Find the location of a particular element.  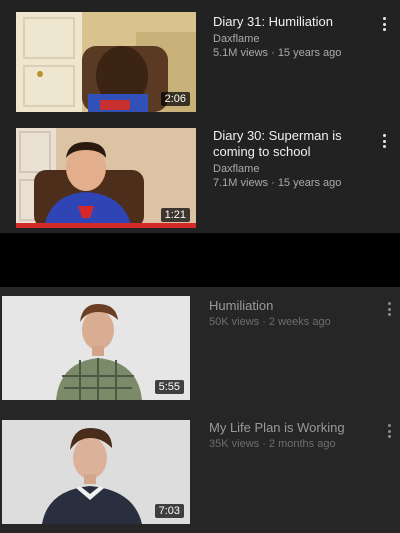

video-stats: 5.1M views · 15 years ago is located at coordinates (277, 53).